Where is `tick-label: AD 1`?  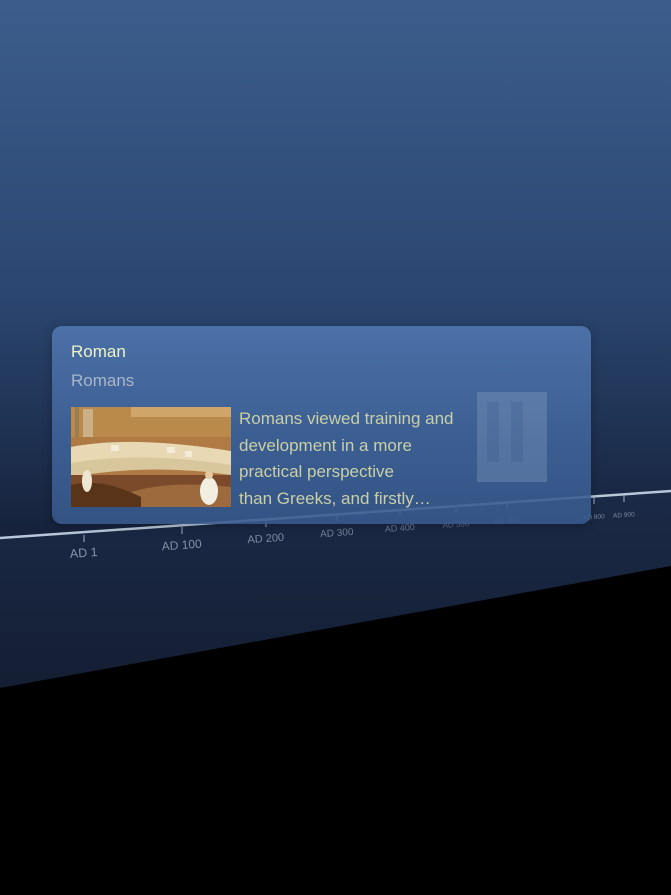 tick-label: AD 1 is located at coordinates (83, 553).